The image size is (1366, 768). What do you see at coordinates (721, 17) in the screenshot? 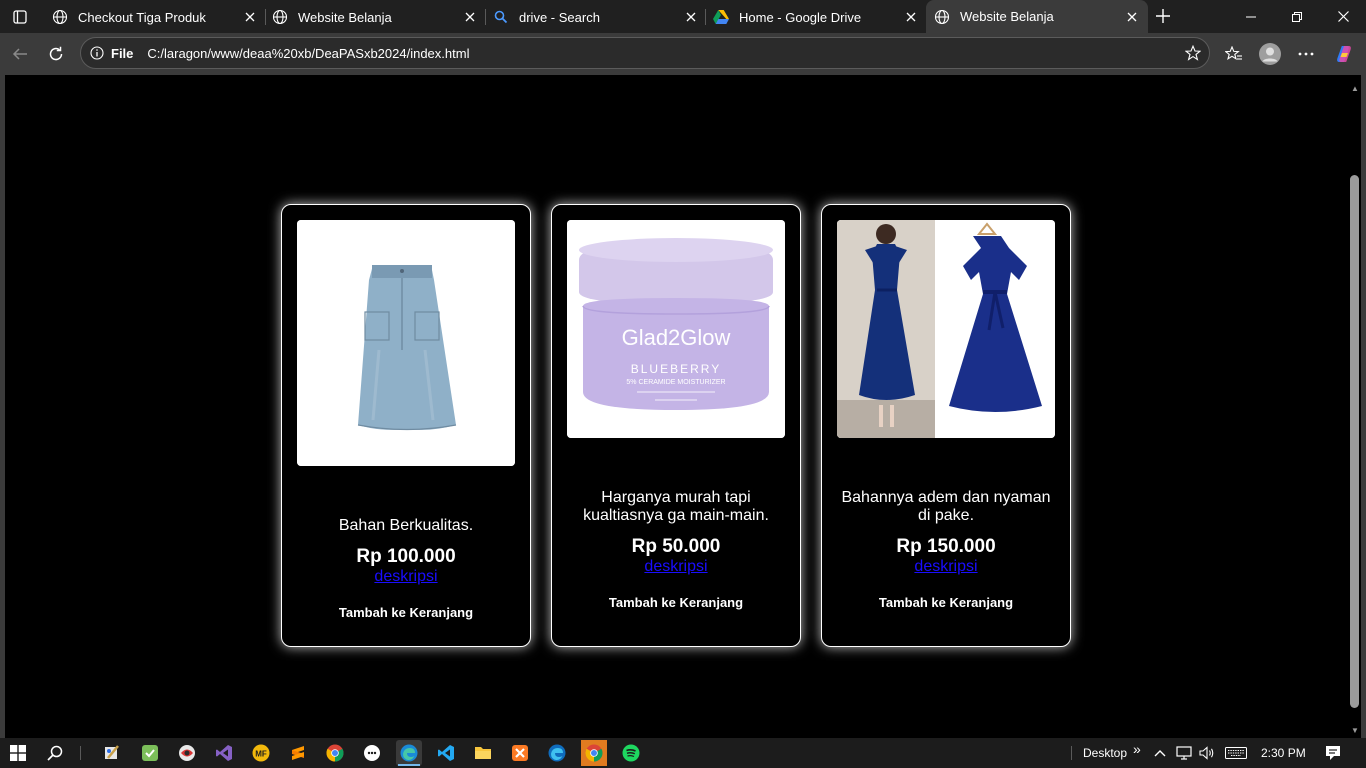
I see `google-drive-icon` at bounding box center [721, 17].